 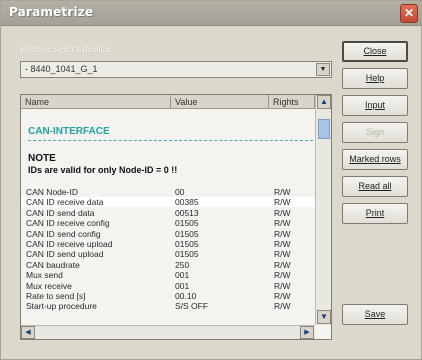 I want to click on vertical-scrollbar: ▲ ▼, so click(x=323, y=210).